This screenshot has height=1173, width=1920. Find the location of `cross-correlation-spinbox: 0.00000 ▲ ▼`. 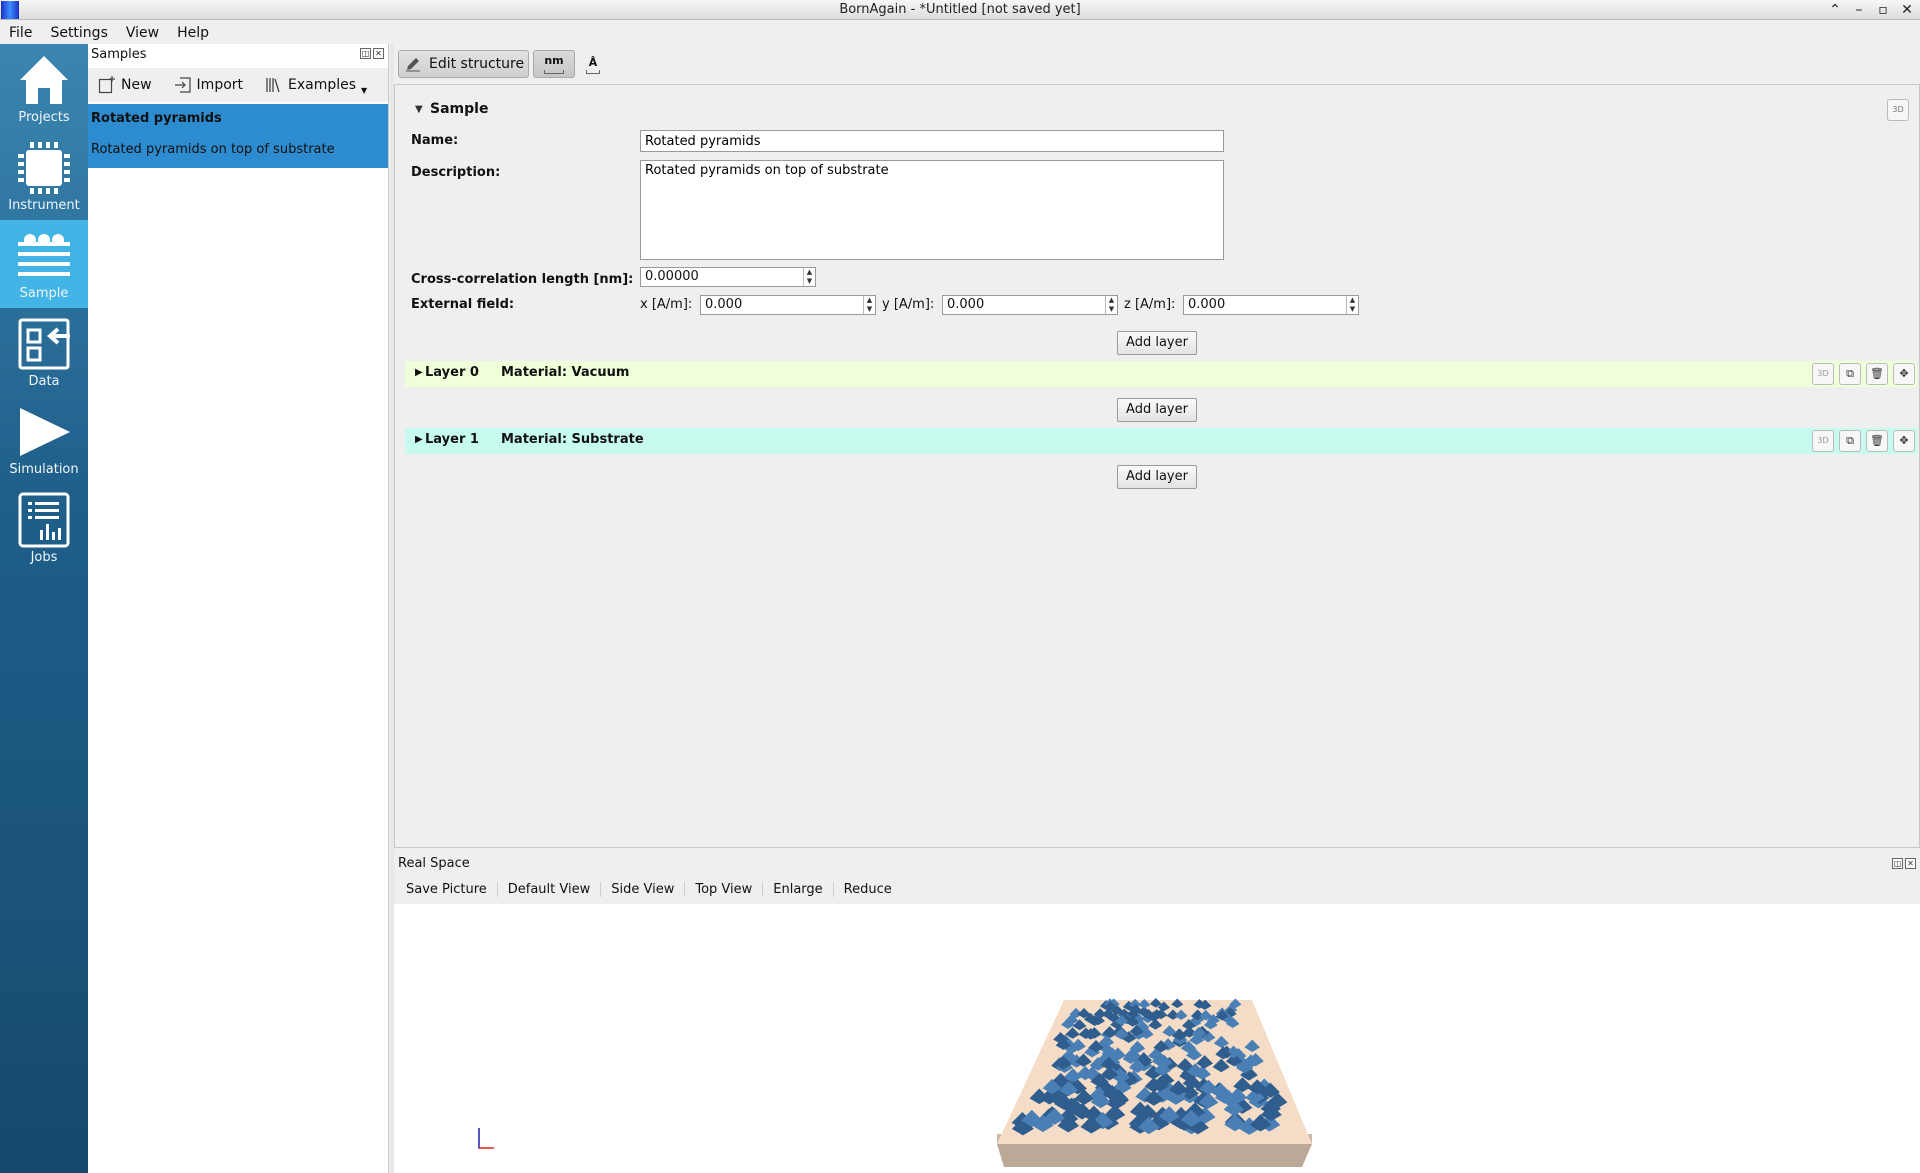

cross-correlation-spinbox: 0.00000 ▲ ▼ is located at coordinates (728, 277).